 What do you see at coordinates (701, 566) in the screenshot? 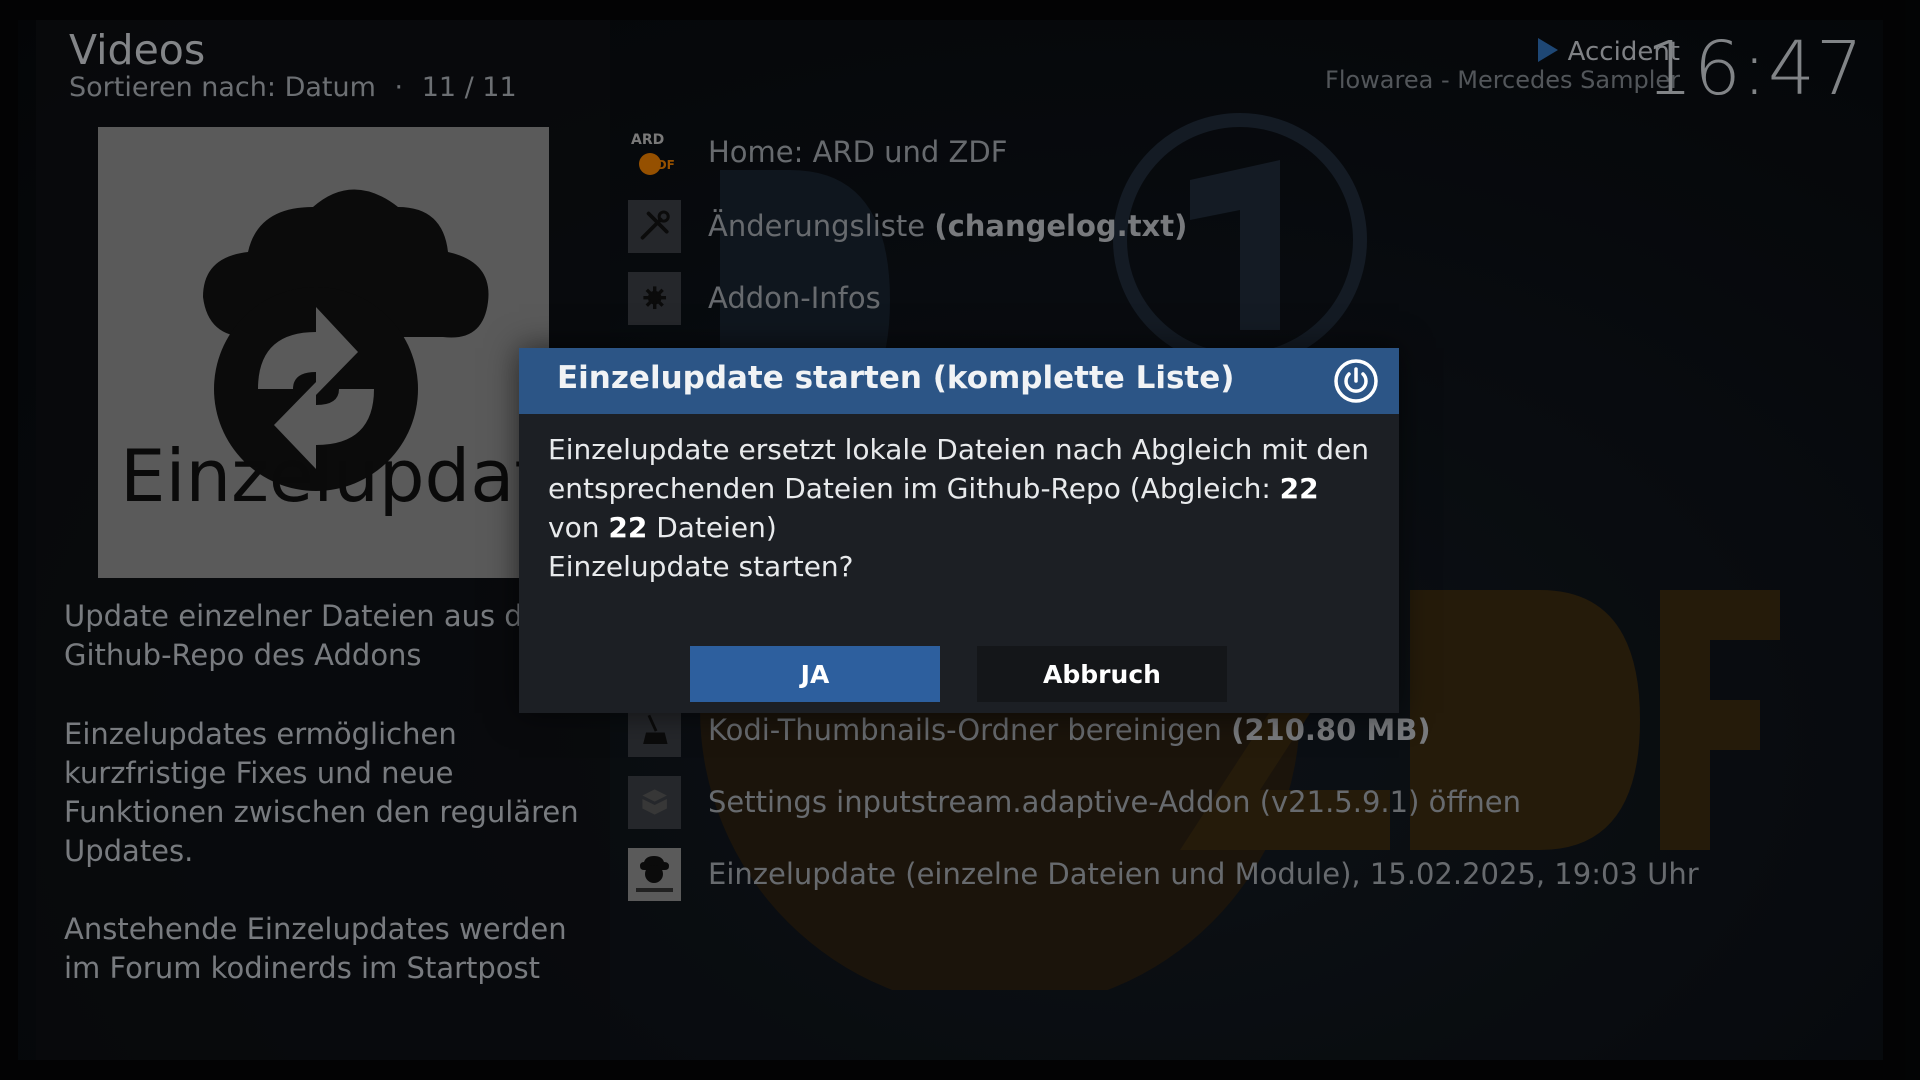
I see `dialog-question: Einzelupdate starten?` at bounding box center [701, 566].